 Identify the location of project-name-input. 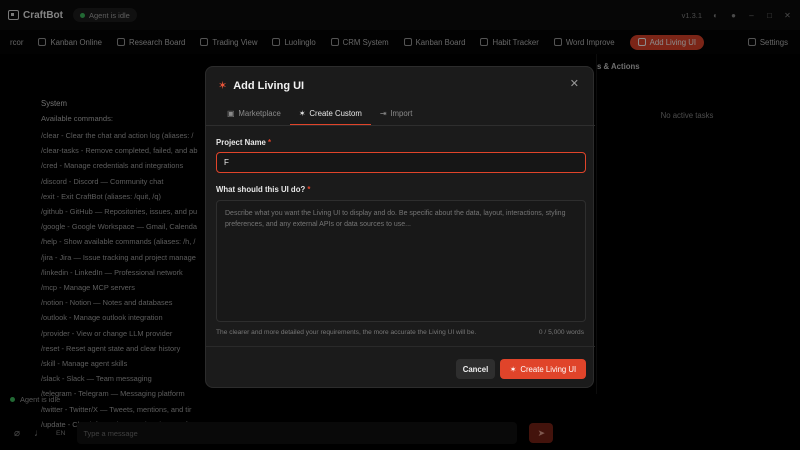
(401, 162).